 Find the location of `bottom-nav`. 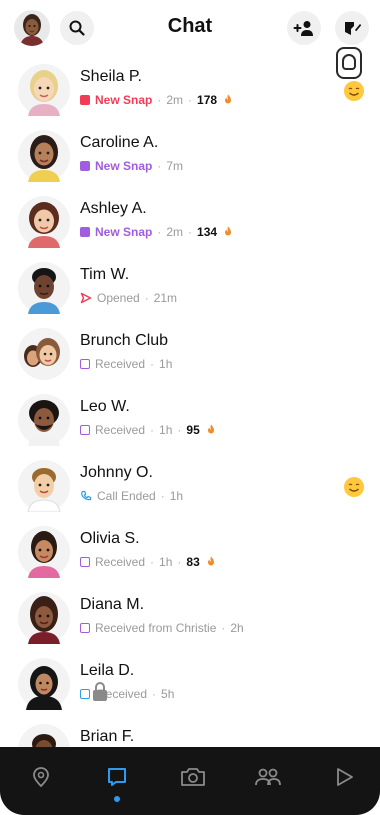

bottom-nav is located at coordinates (190, 781).